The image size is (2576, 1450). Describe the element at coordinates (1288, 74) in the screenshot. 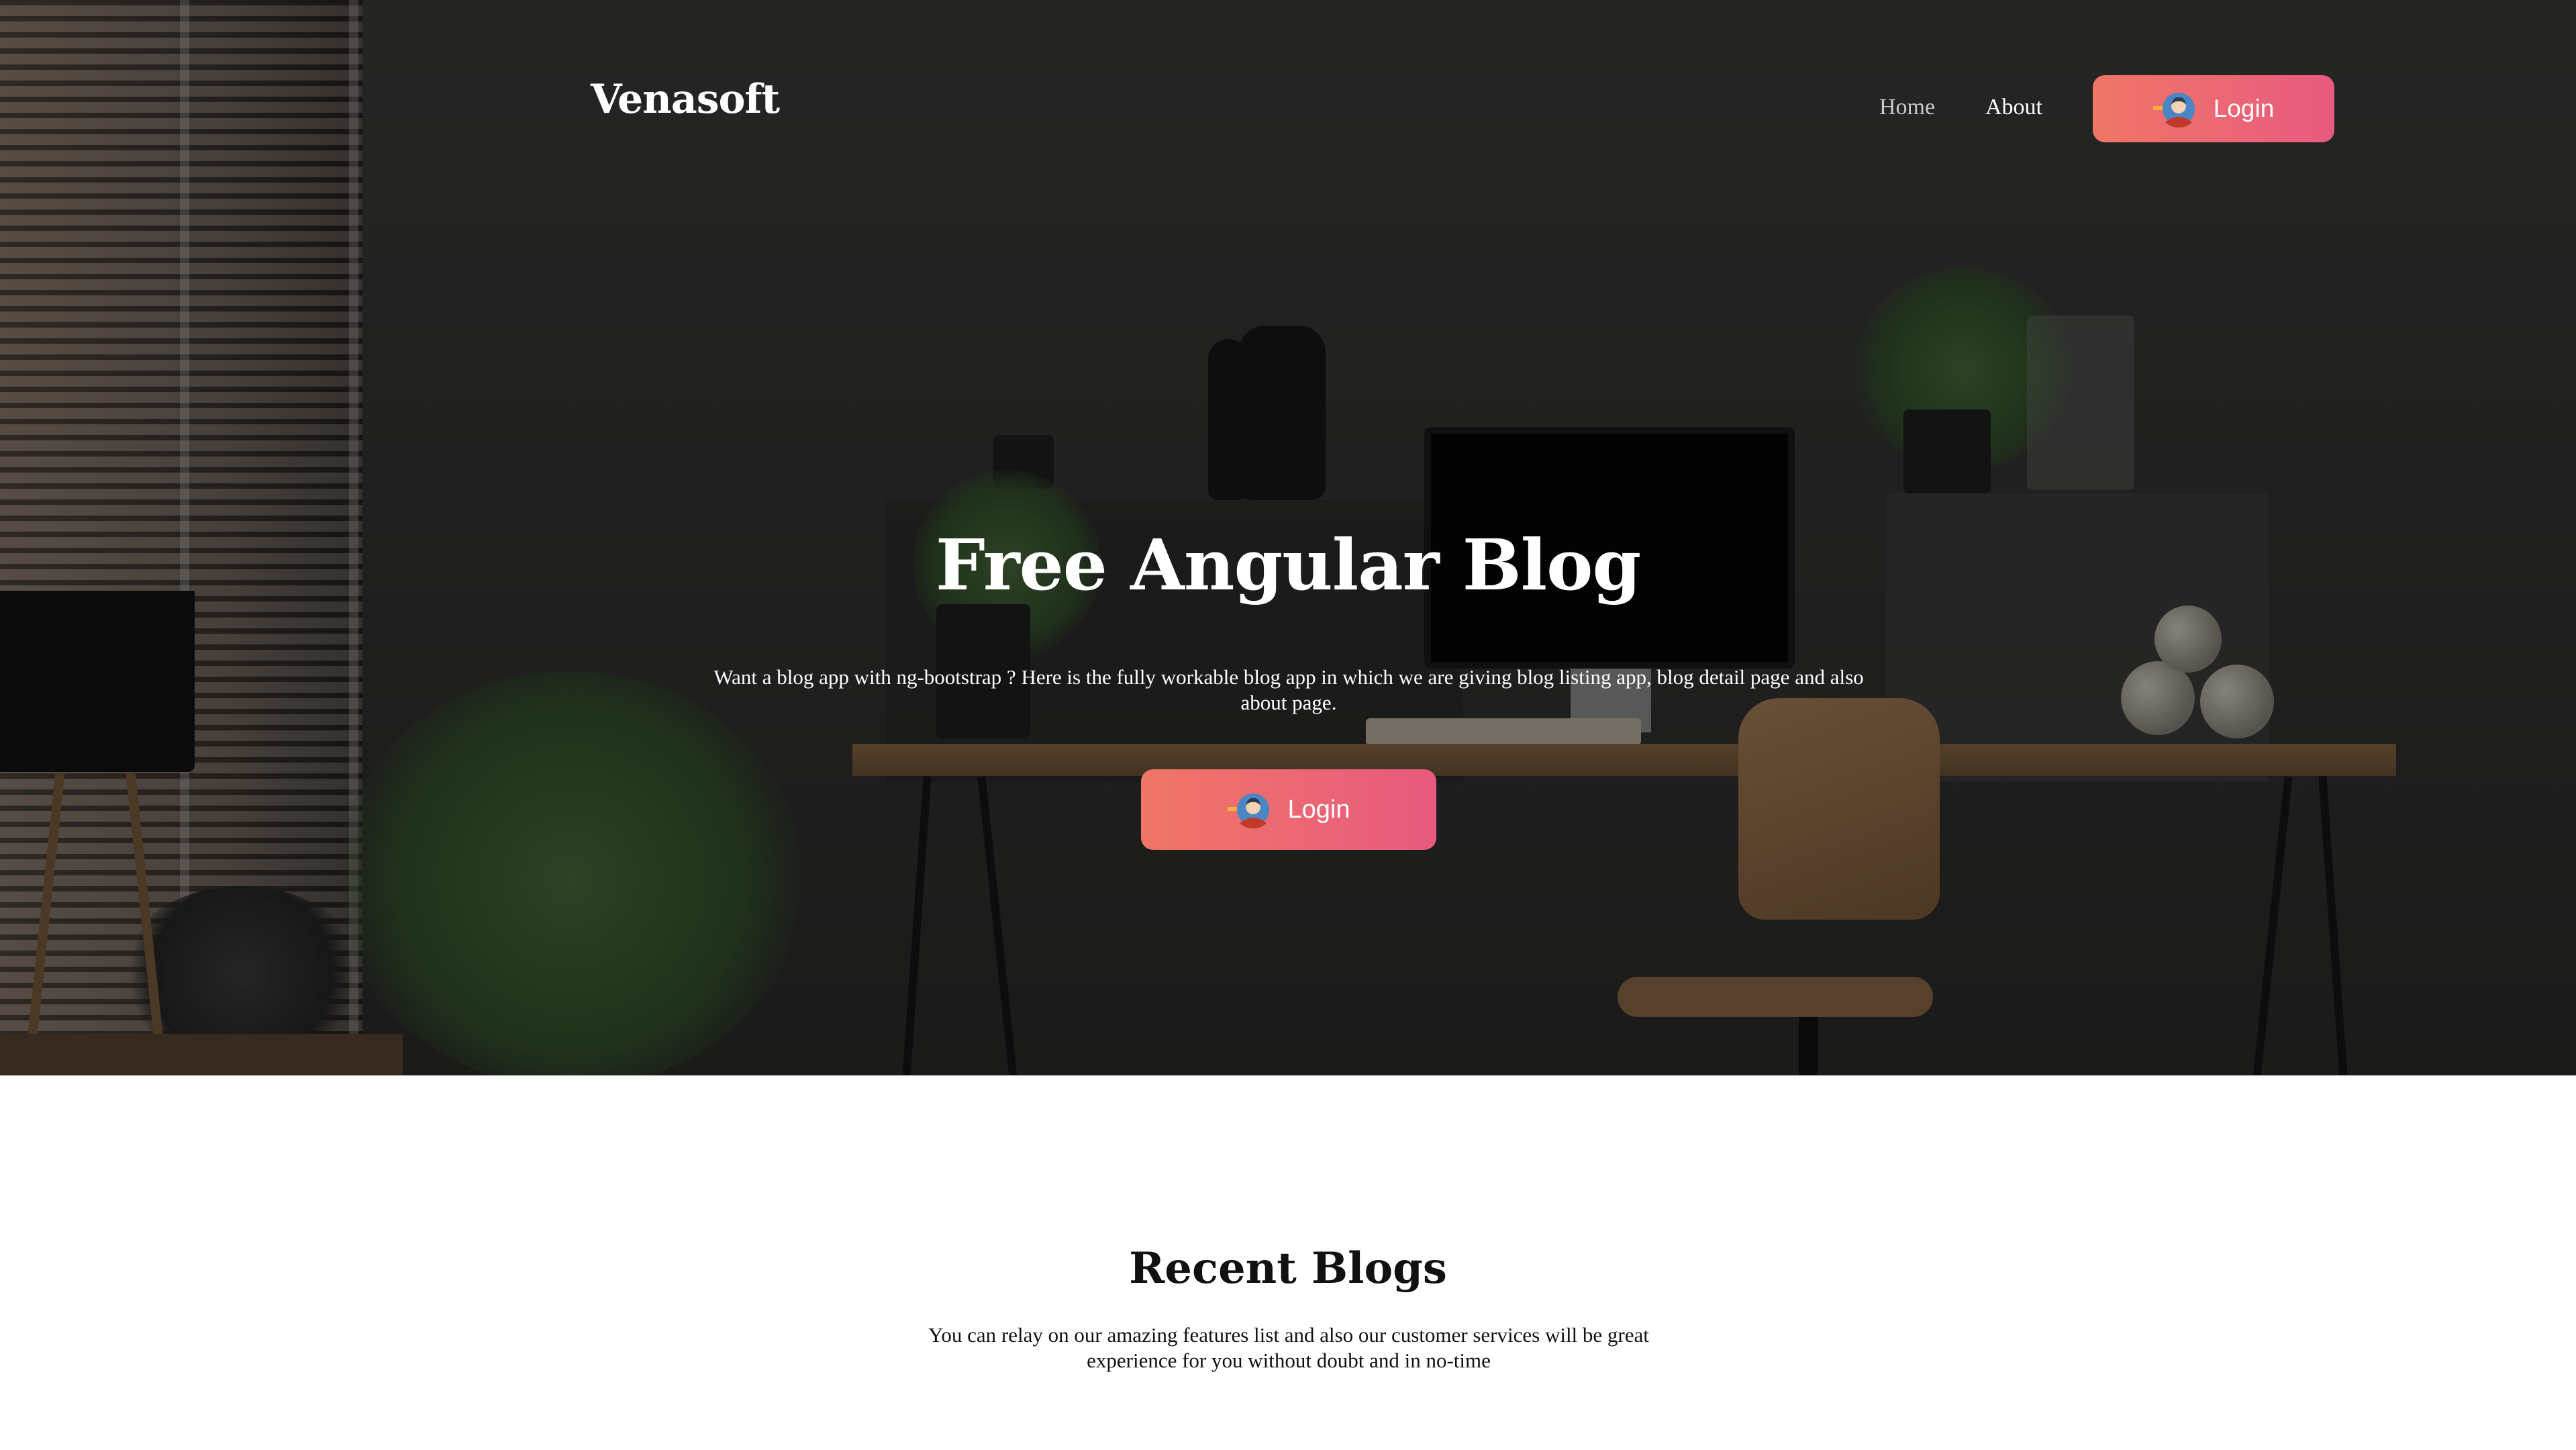

I see `navbar: Venasoft Home About Login` at that location.